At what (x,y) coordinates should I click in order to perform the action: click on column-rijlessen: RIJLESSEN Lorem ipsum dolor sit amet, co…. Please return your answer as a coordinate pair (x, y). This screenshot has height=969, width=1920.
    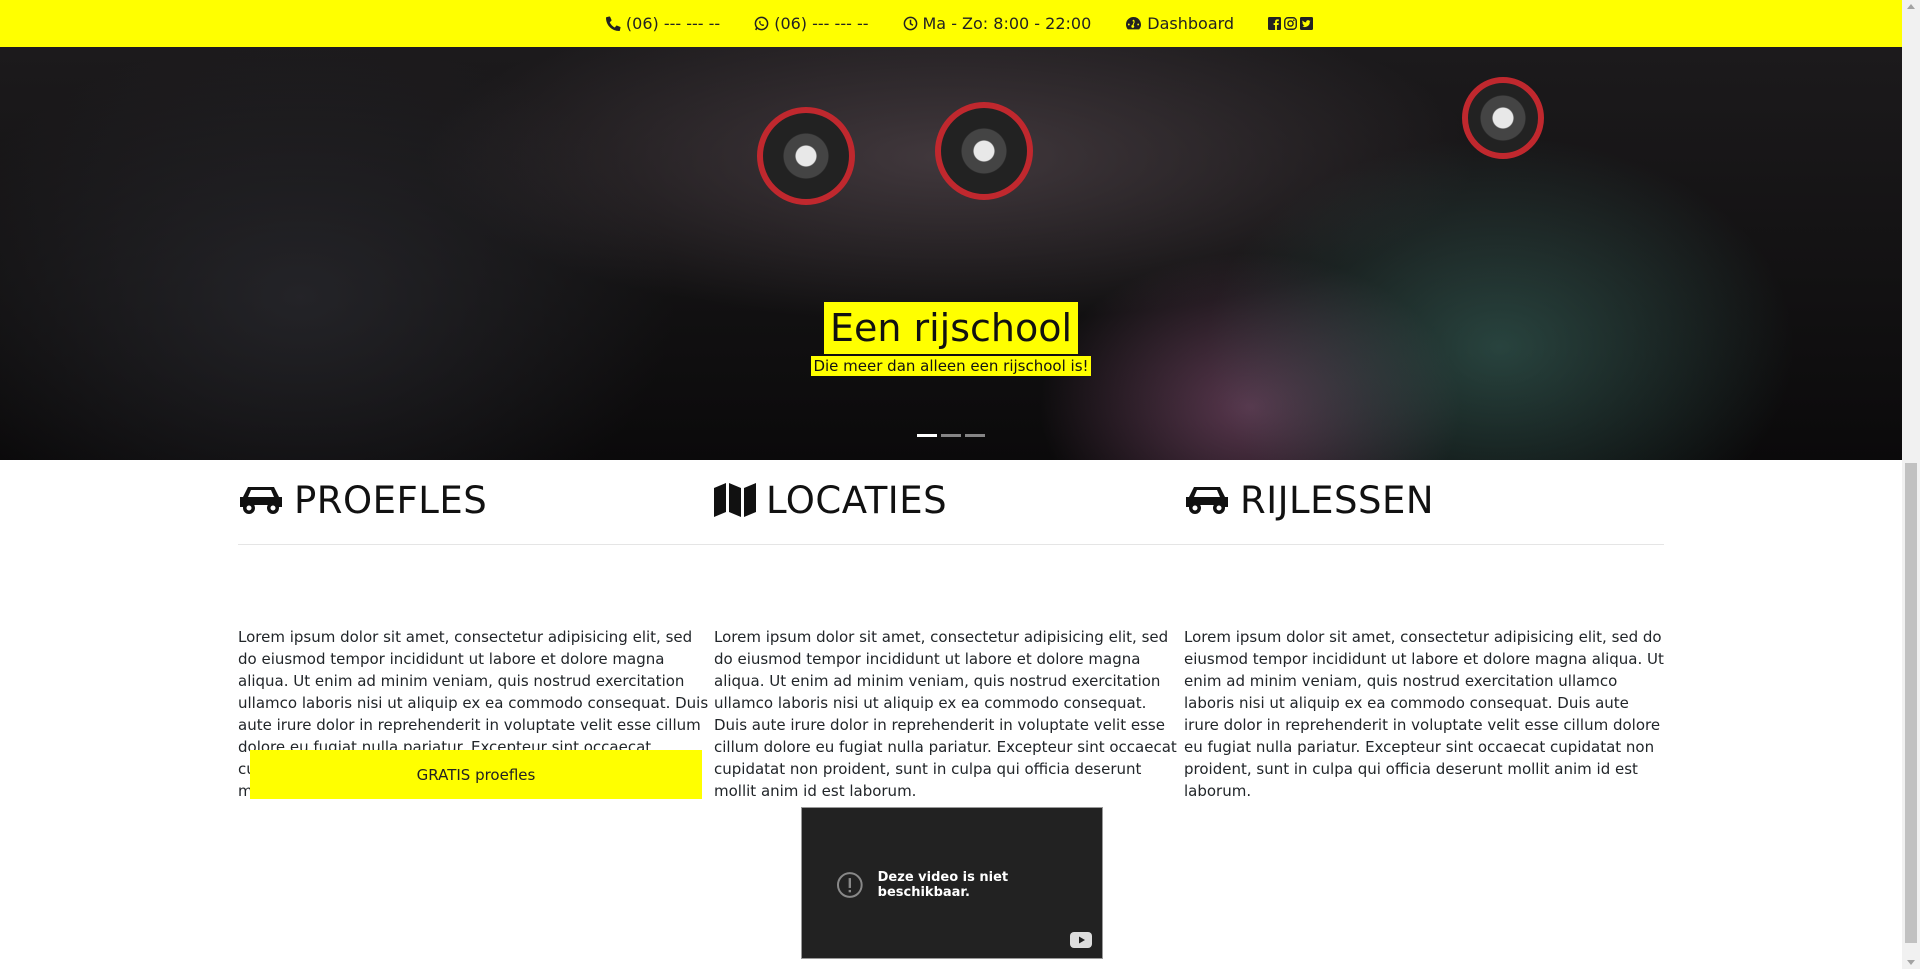
    Looking at the image, I should click on (1424, 636).